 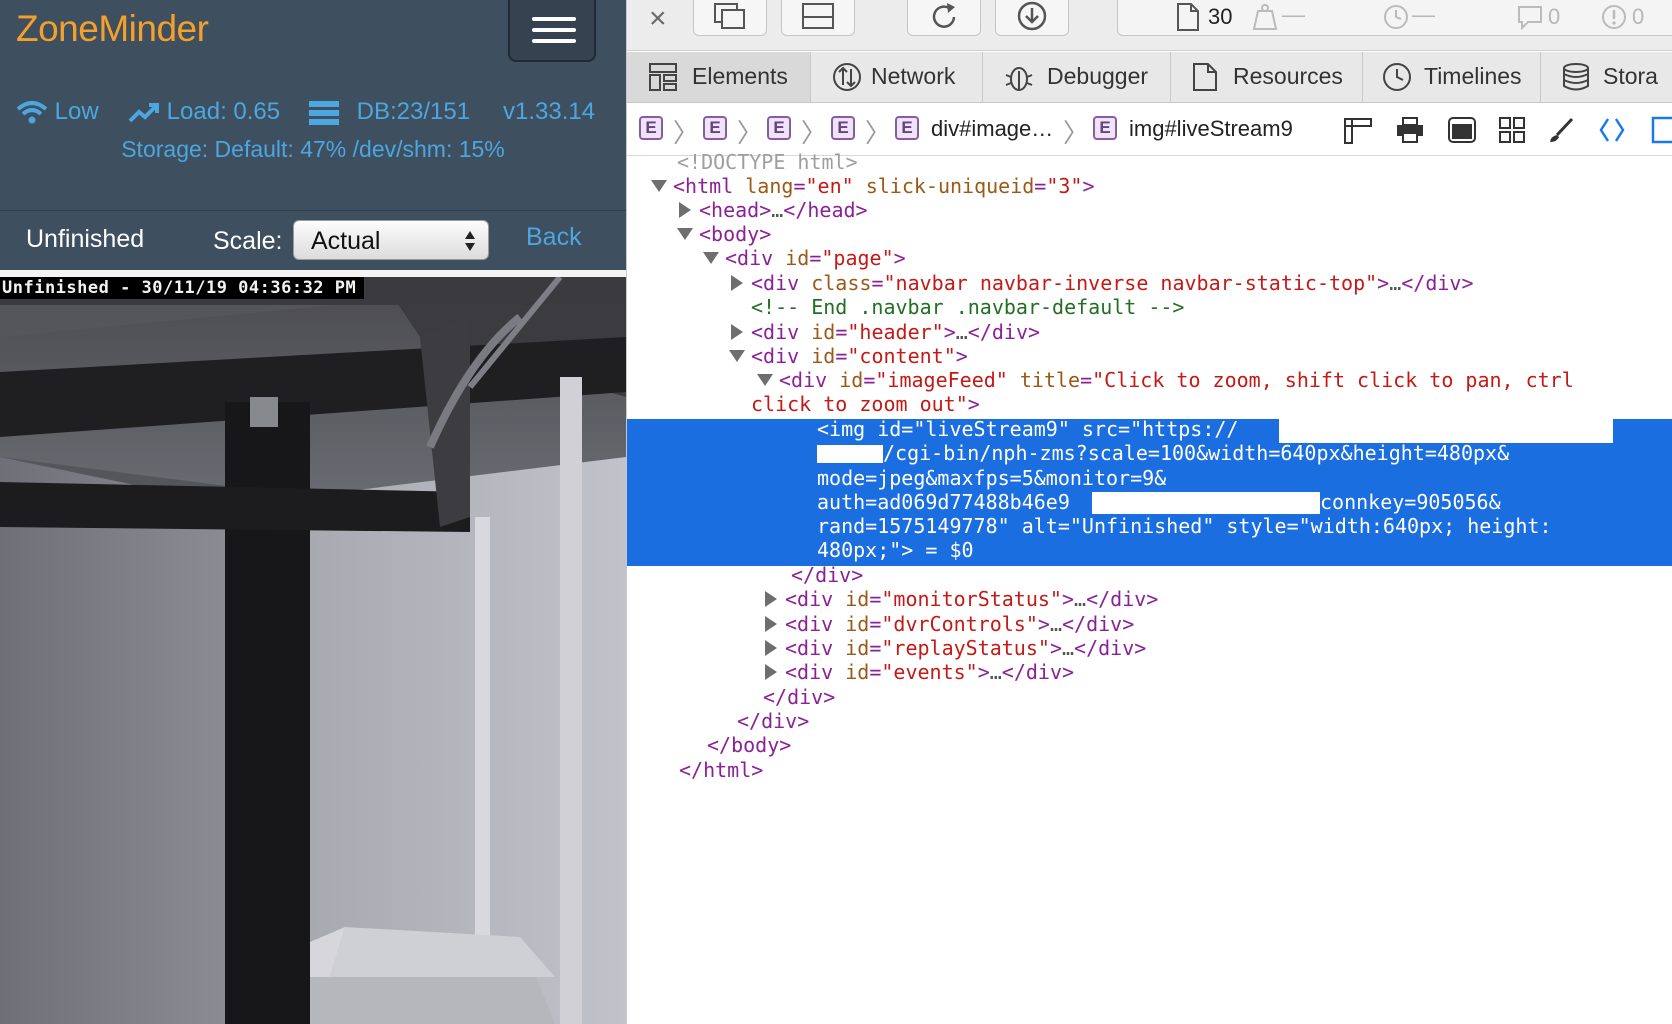 I want to click on back-link: Back, so click(x=554, y=237).